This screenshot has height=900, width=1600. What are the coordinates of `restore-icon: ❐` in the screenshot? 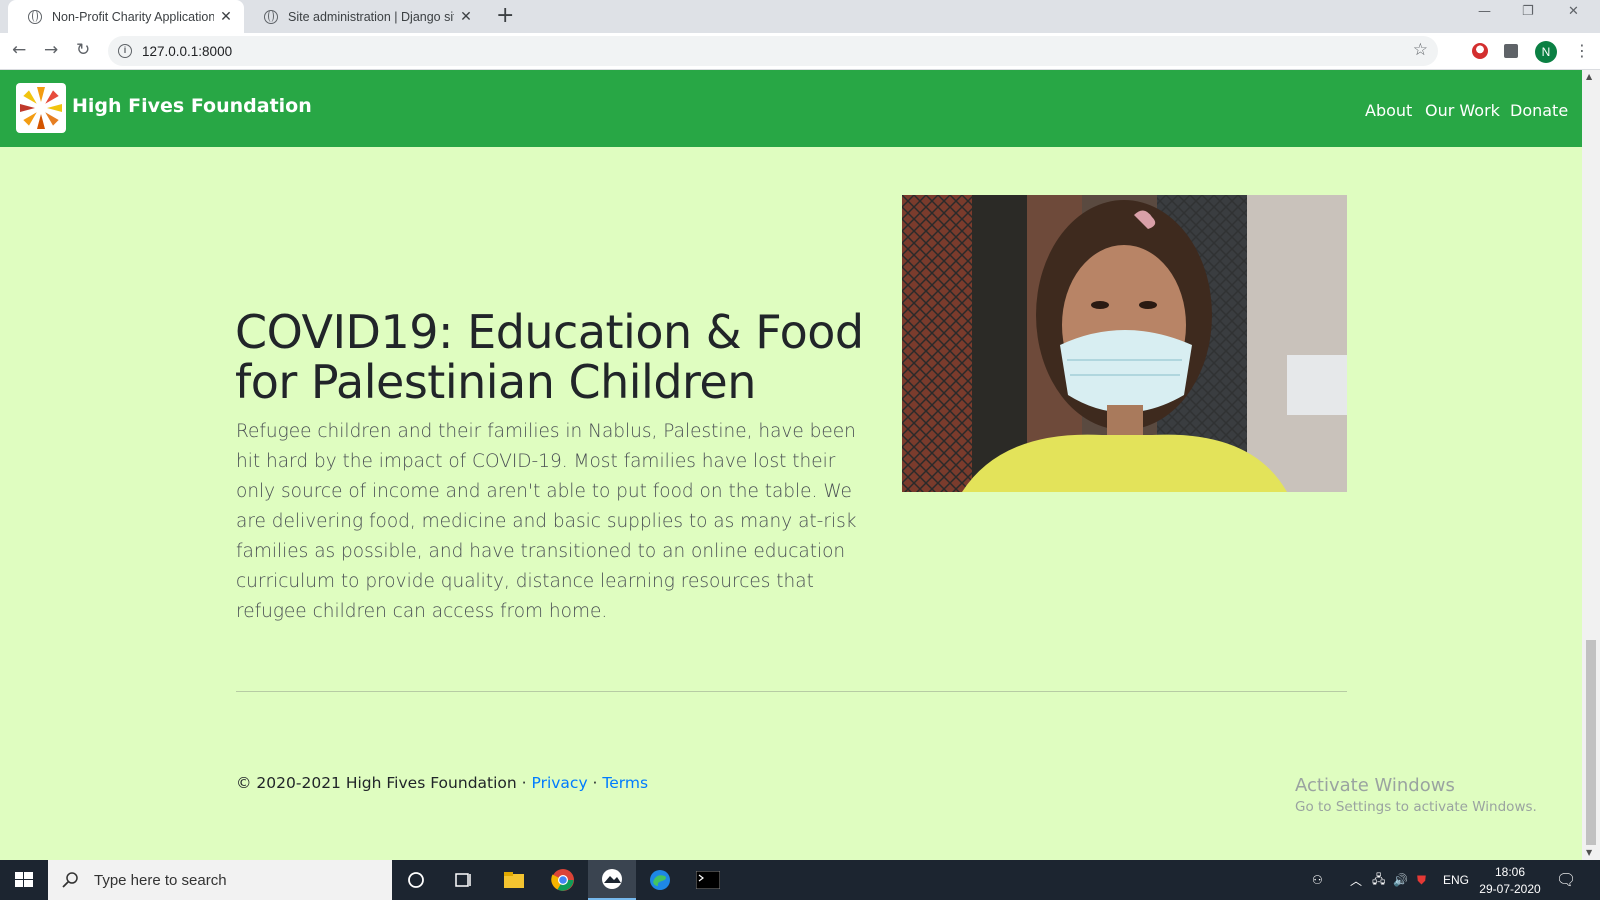 It's located at (1528, 11).